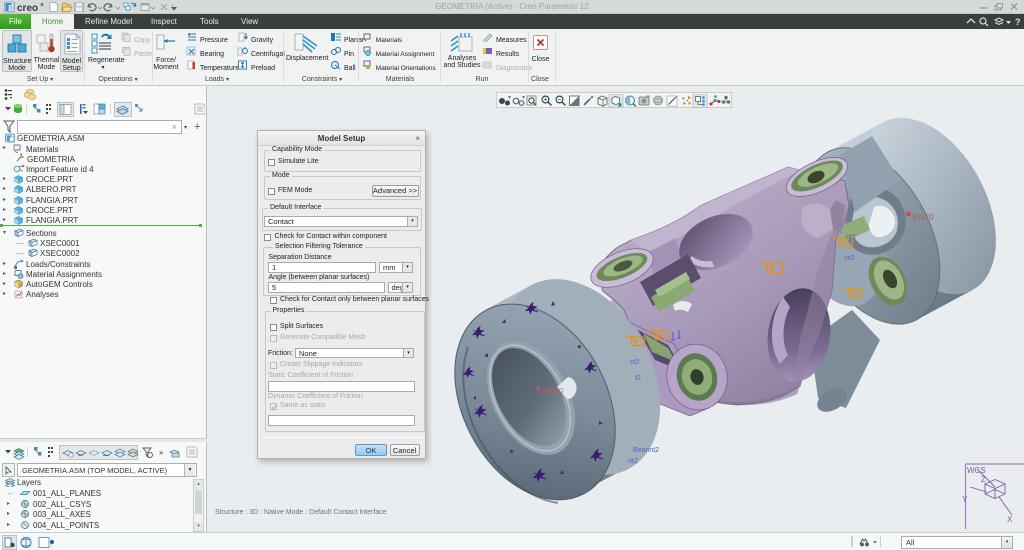 The height and width of the screenshot is (550, 1024). Describe the element at coordinates (1010, 519) in the screenshot. I see `svg-text: X` at that location.